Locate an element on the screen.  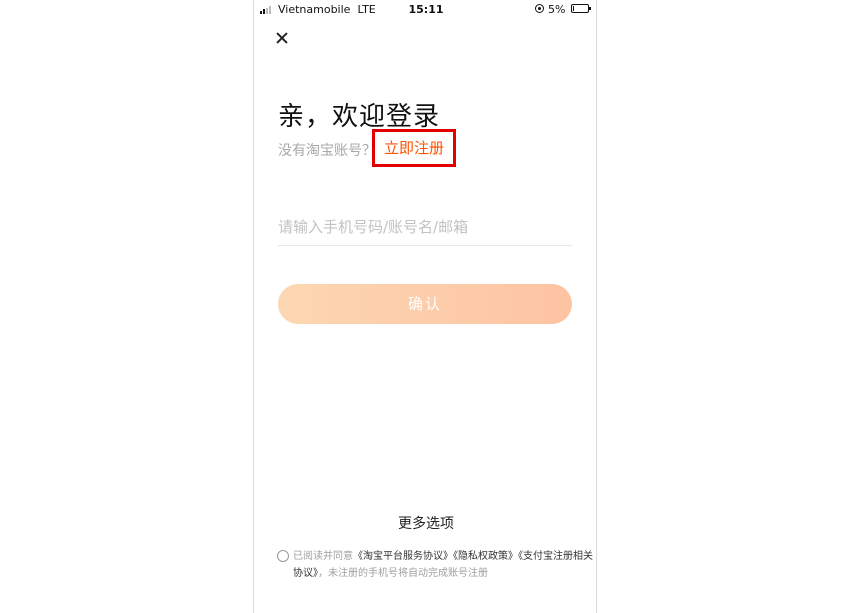
agreement-prefix: 已阅读并同意 is located at coordinates (323, 556).